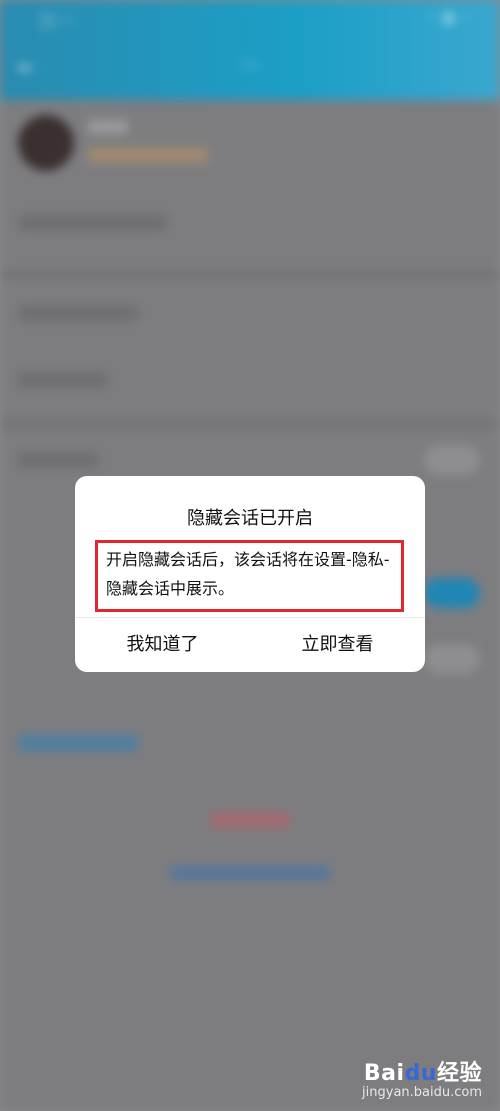 Image resolution: width=500 pixels, height=1111 pixels. I want to click on footer-links-blurred, so click(250, 873).